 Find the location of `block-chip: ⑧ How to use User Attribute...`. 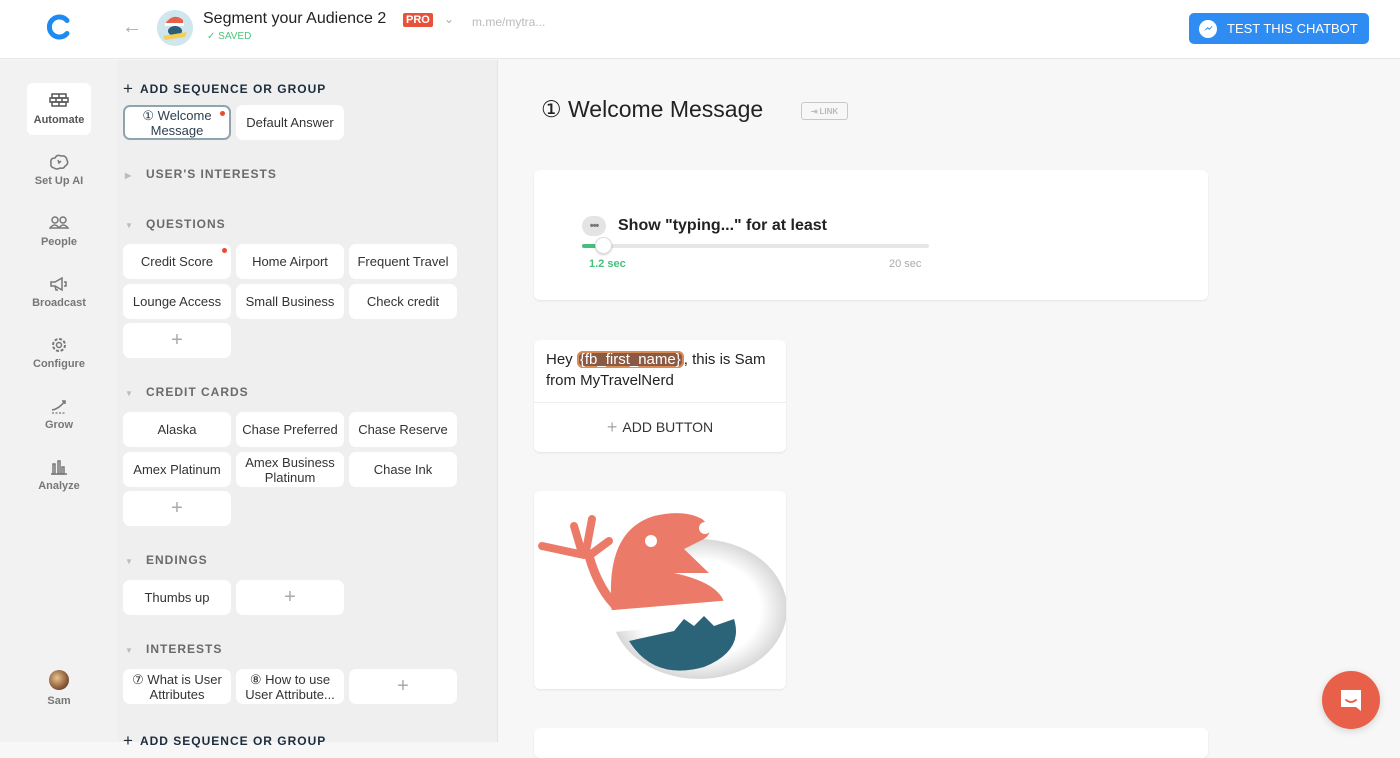

block-chip: ⑧ How to use User Attribute... is located at coordinates (290, 686).